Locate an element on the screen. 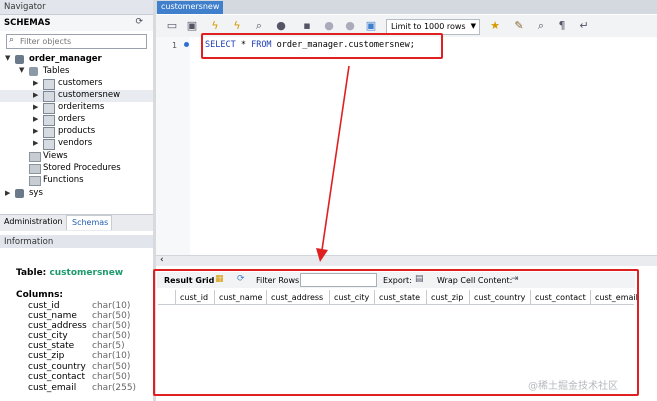 This screenshot has width=657, height=401. annotation-arrow is located at coordinates (333, 163).